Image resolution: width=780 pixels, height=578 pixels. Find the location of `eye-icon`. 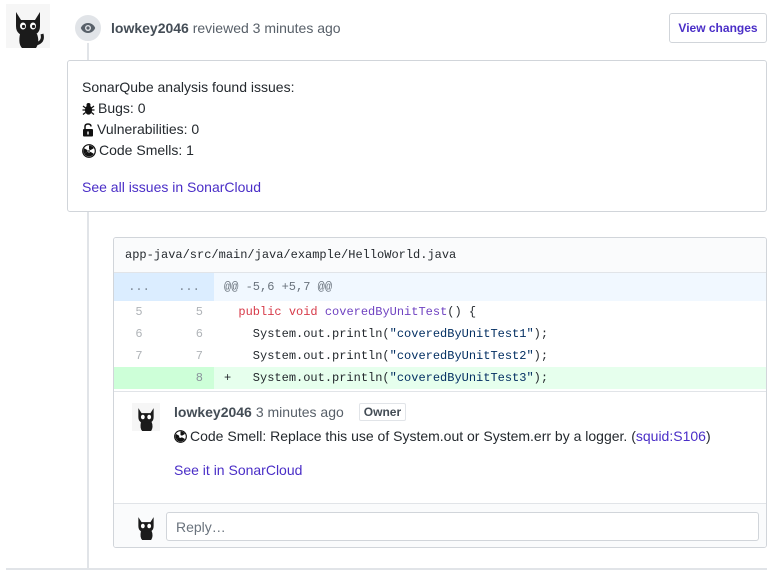

eye-icon is located at coordinates (88, 28).